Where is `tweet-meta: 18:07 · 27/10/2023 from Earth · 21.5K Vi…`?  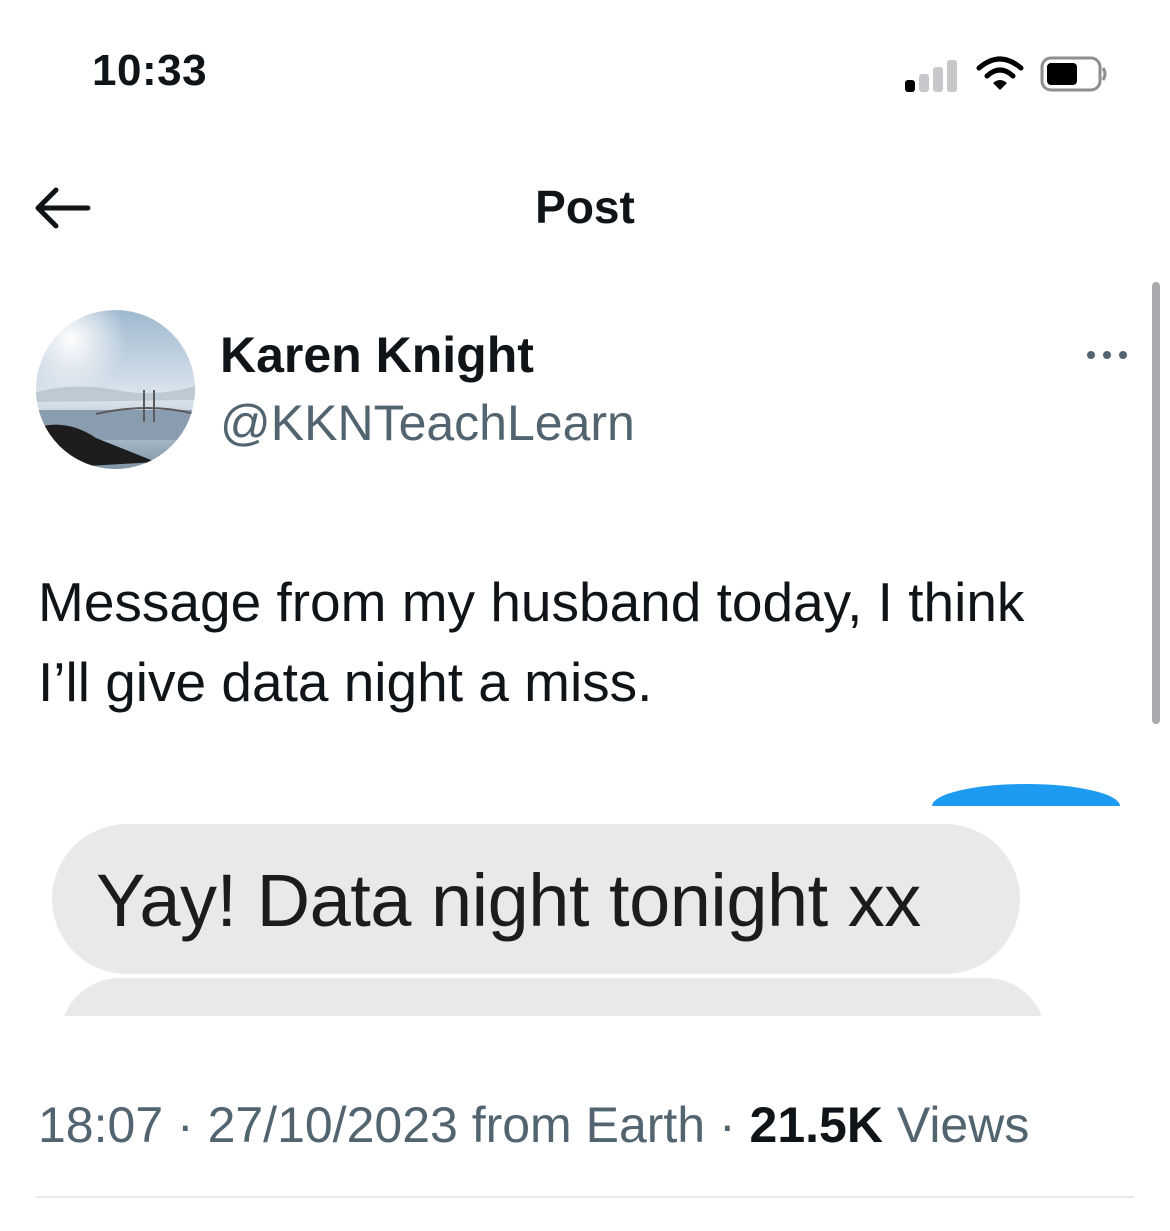
tweet-meta: 18:07 · 27/10/2023 from Earth · 21.5K Vi… is located at coordinates (533, 1125).